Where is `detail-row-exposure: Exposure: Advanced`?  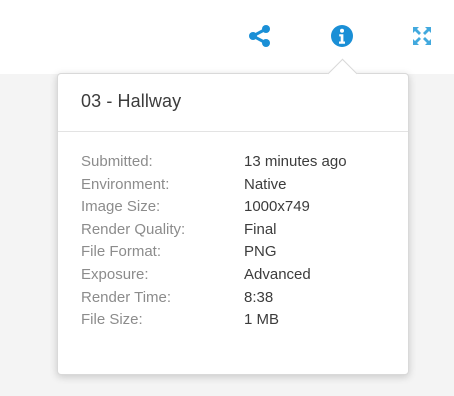 detail-row-exposure: Exposure: Advanced is located at coordinates (244, 275).